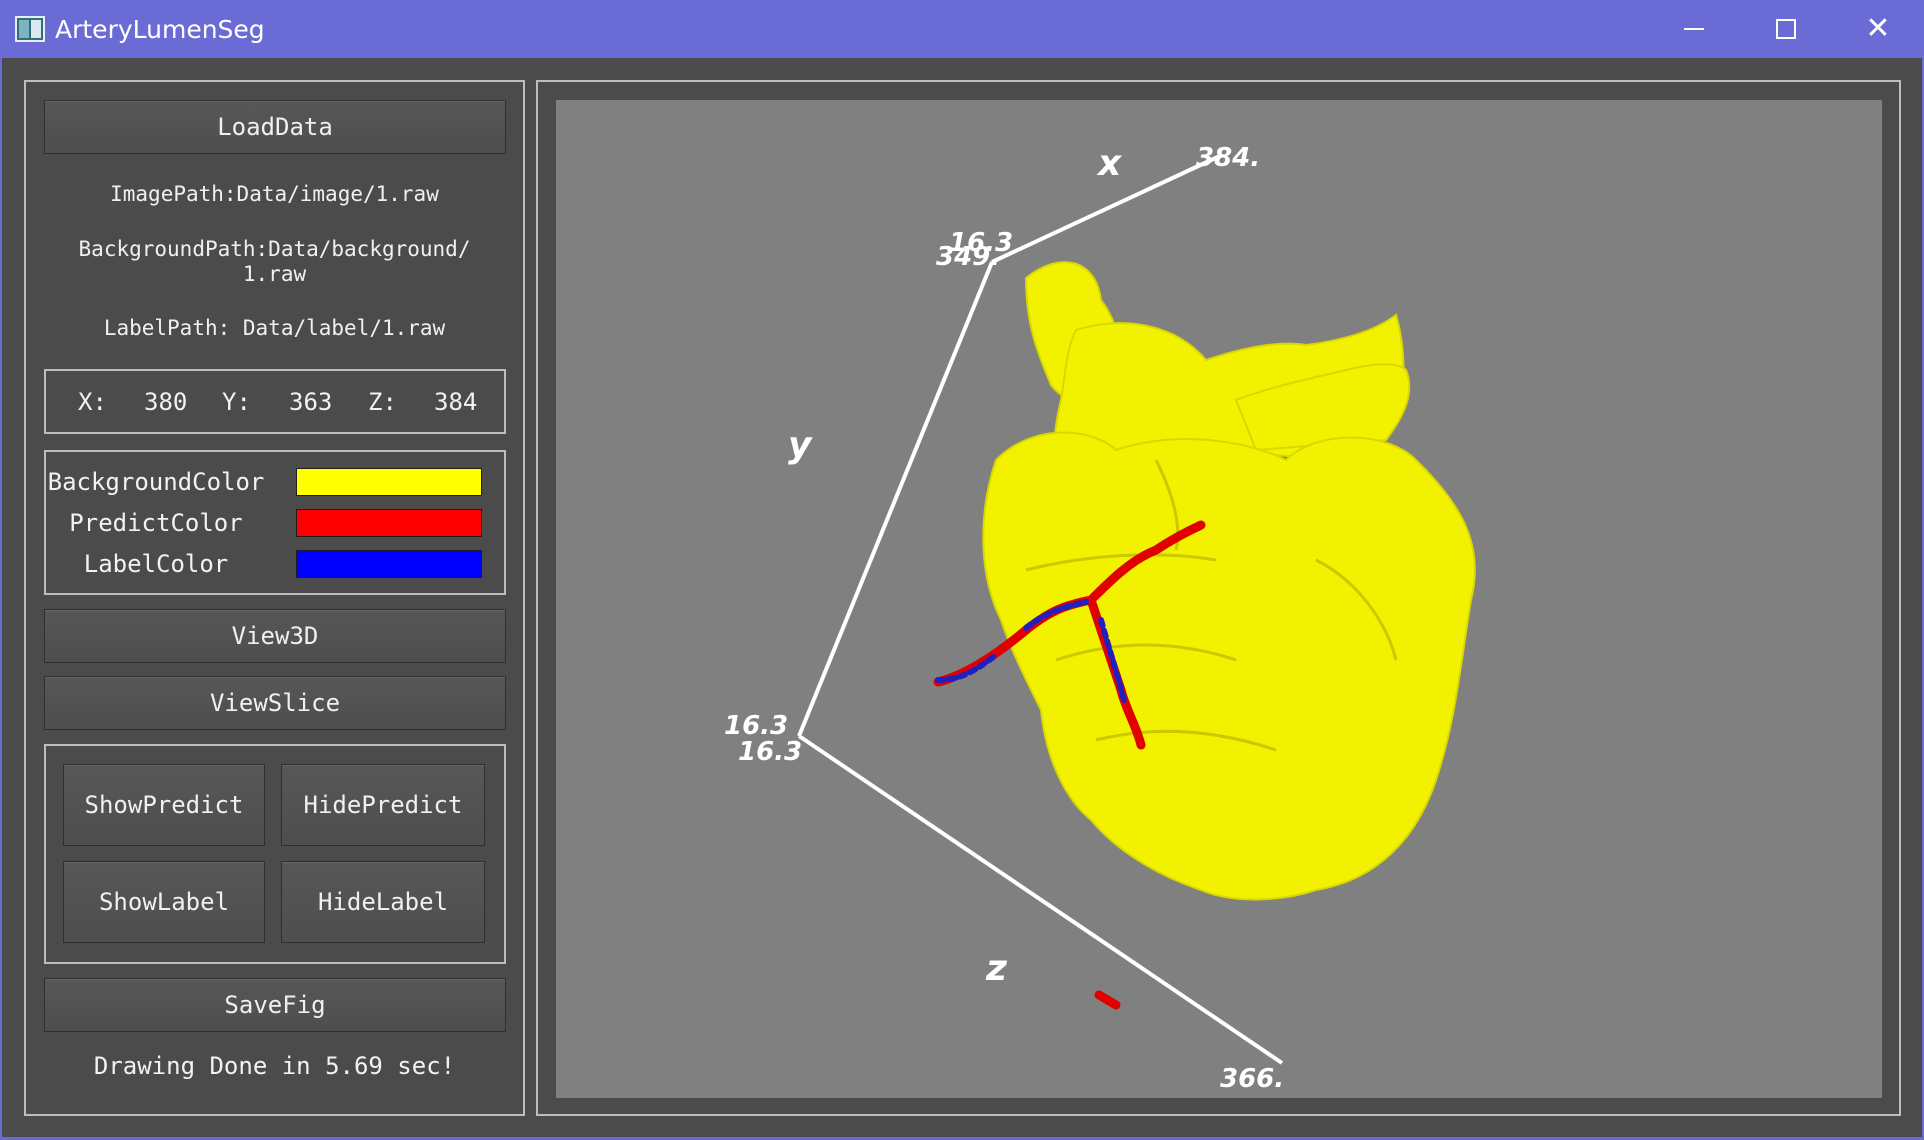  I want to click on maximize-button, so click(1786, 29).